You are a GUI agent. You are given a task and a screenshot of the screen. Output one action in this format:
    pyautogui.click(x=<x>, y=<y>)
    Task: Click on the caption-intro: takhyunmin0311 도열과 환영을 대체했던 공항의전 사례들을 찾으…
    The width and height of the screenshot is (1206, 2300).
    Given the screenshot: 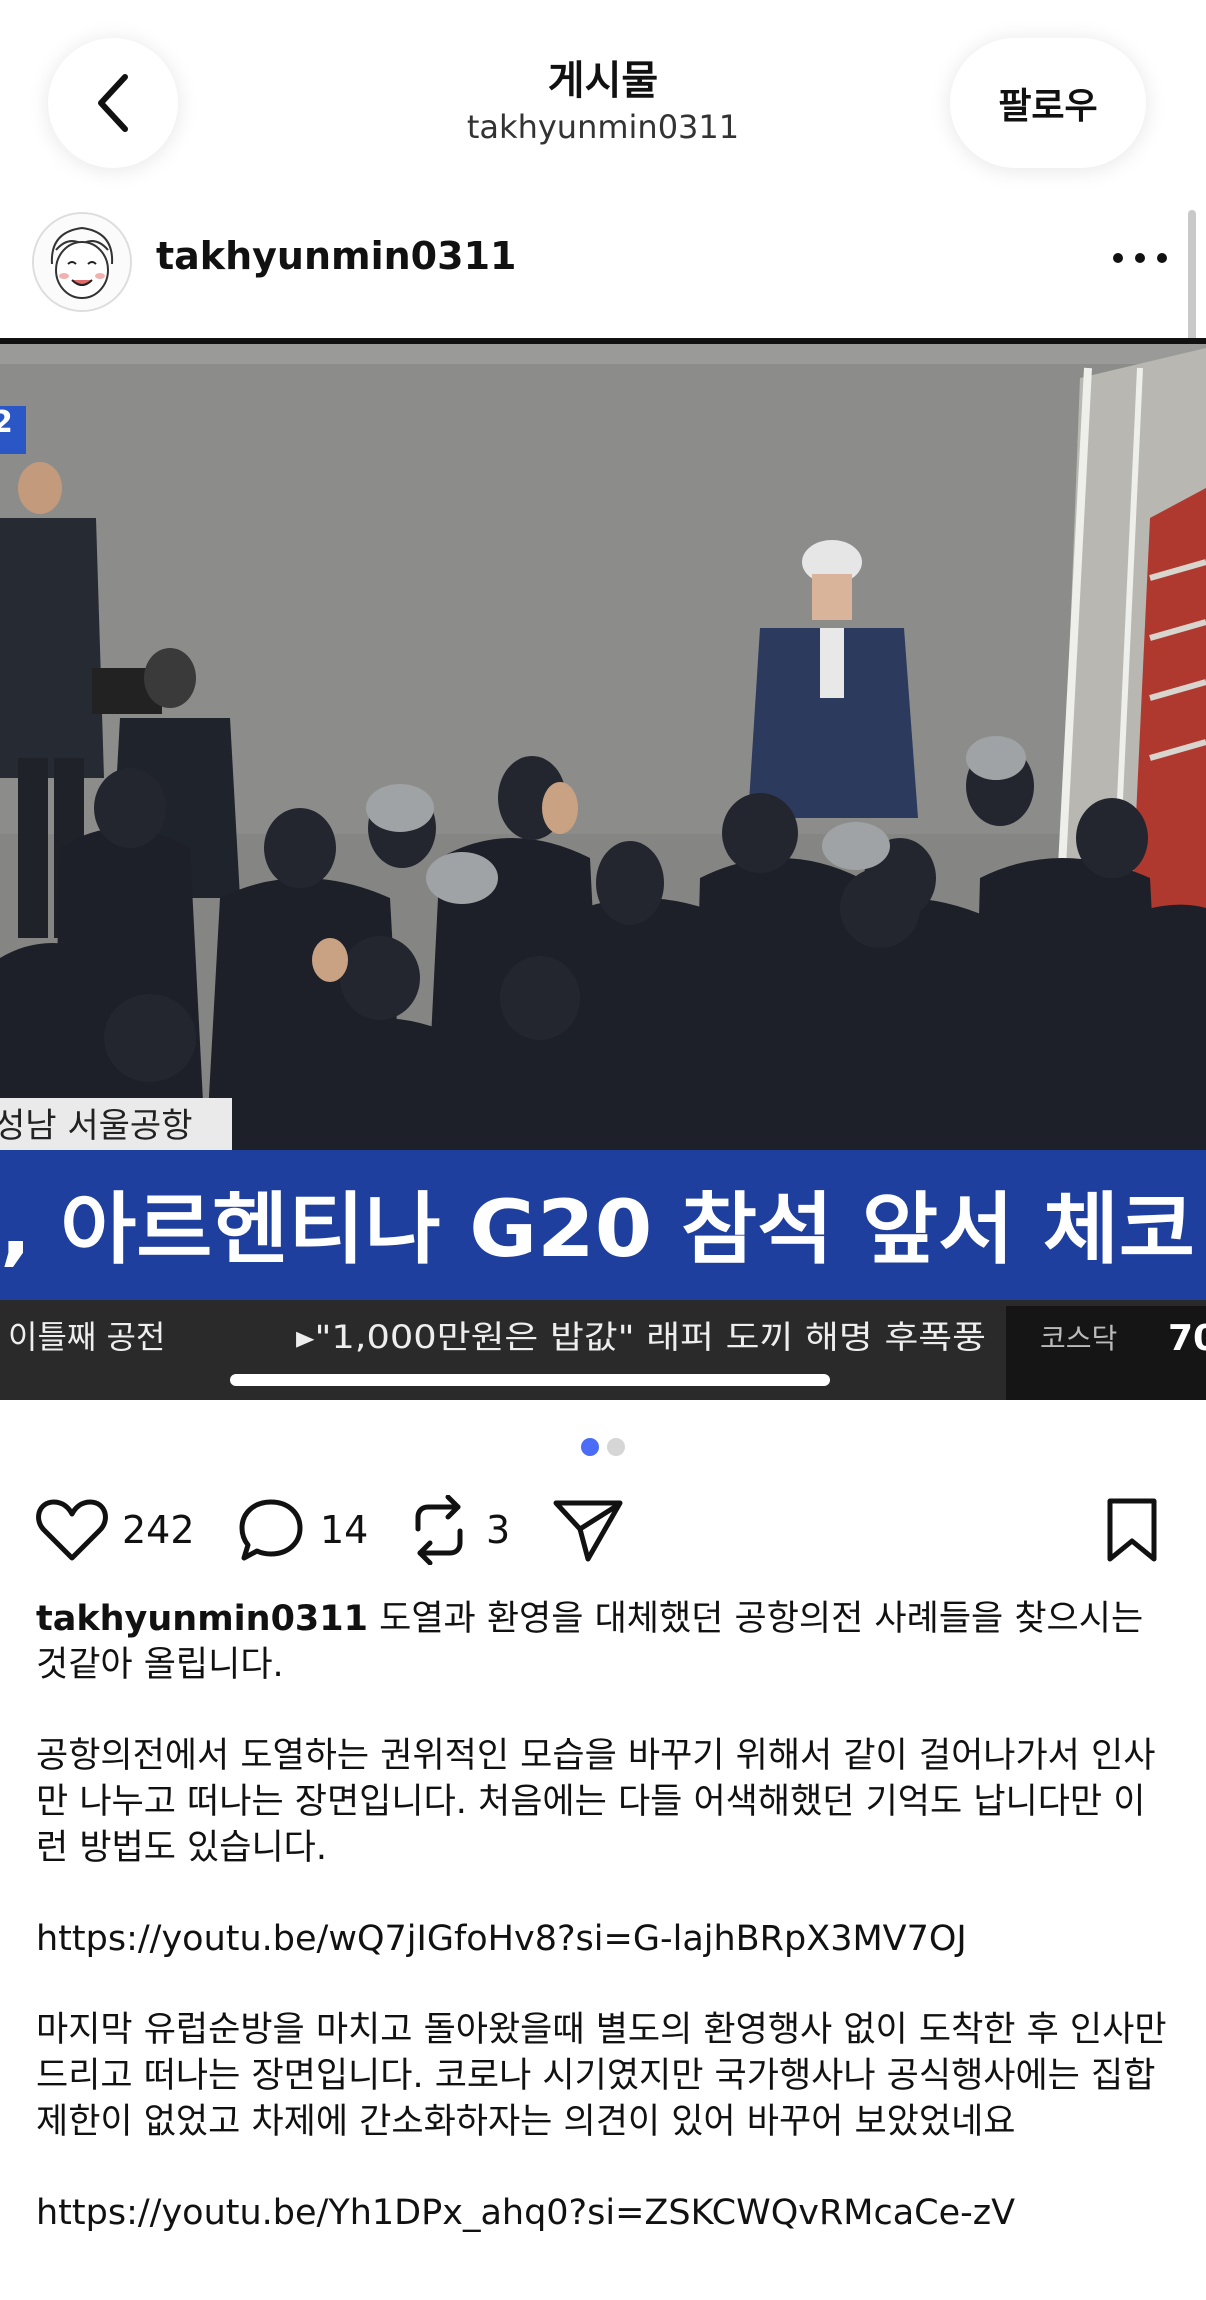 What is the action you would take?
    pyautogui.click(x=606, y=1642)
    